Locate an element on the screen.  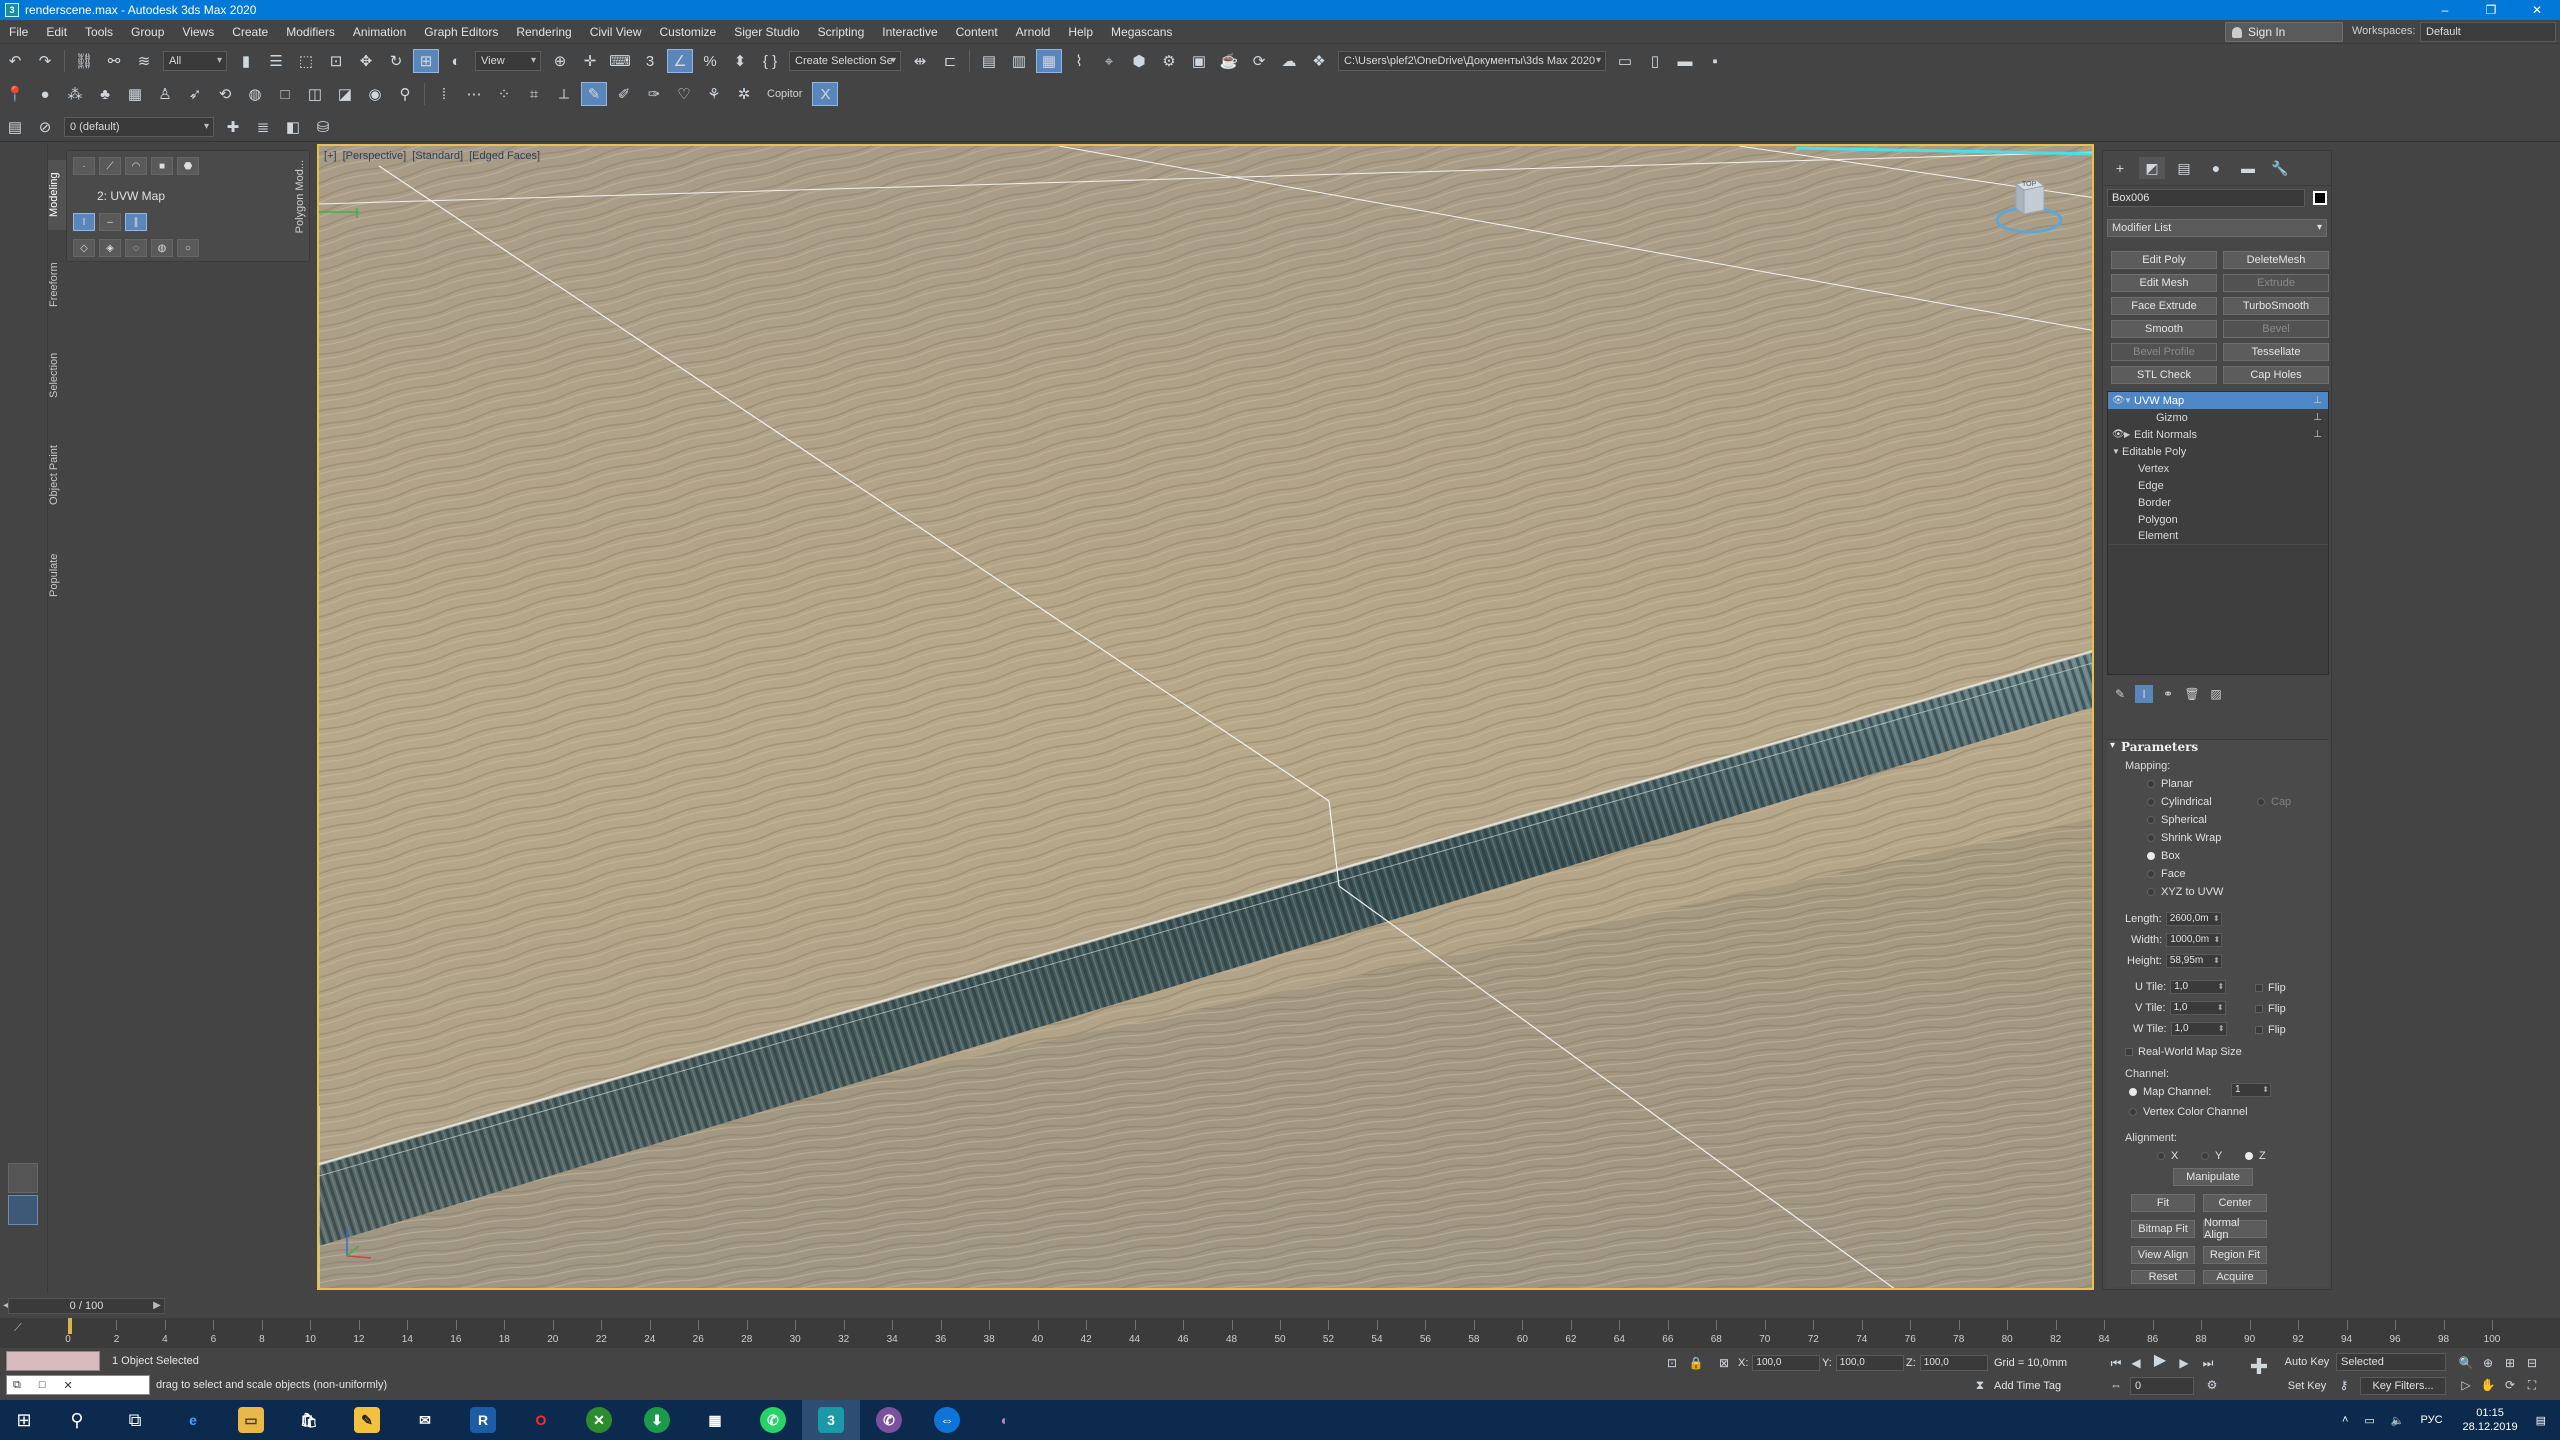
v-flip-checkbox: Flip is located at coordinates (2270, 1009).